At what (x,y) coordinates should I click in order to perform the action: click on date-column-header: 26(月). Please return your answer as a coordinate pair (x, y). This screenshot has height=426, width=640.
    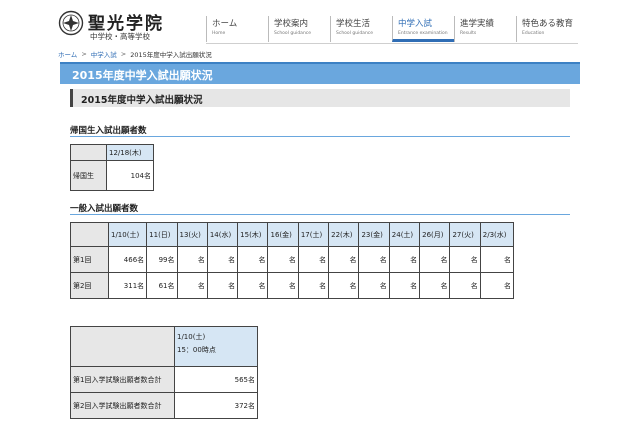
    Looking at the image, I should click on (435, 234).